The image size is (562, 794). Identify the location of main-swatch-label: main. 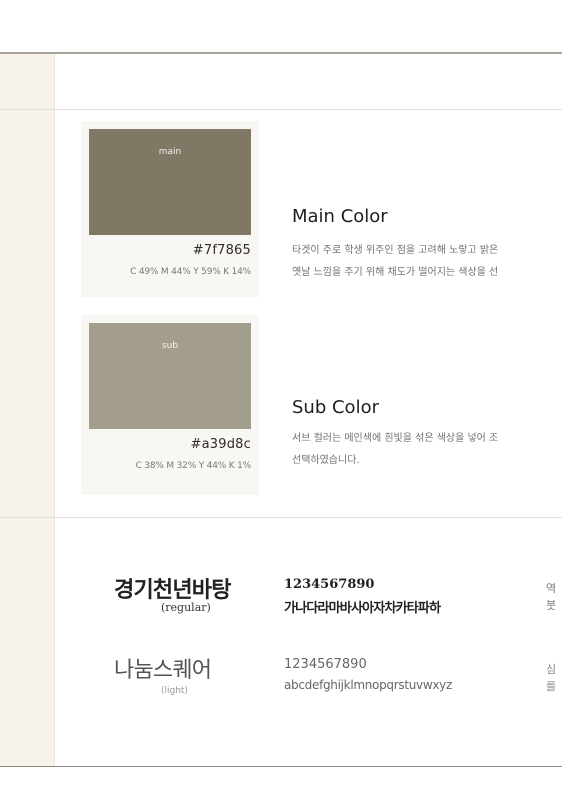
(170, 152).